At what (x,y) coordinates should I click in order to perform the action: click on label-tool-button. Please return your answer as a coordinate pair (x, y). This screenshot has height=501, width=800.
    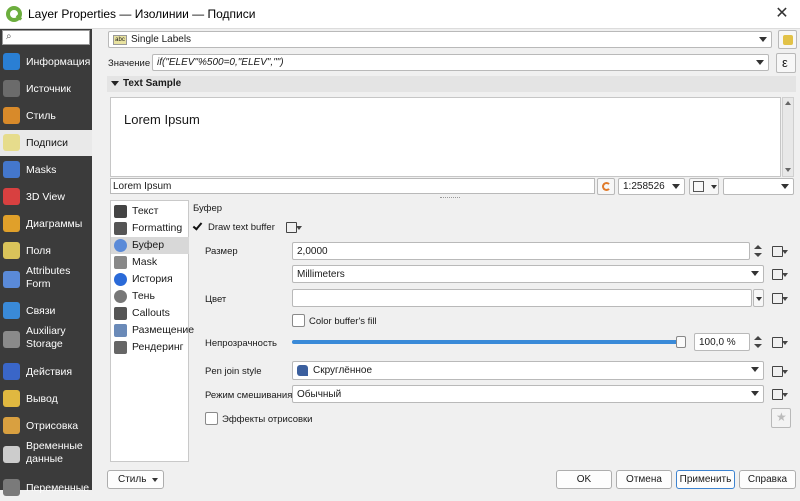
    Looking at the image, I should click on (787, 39).